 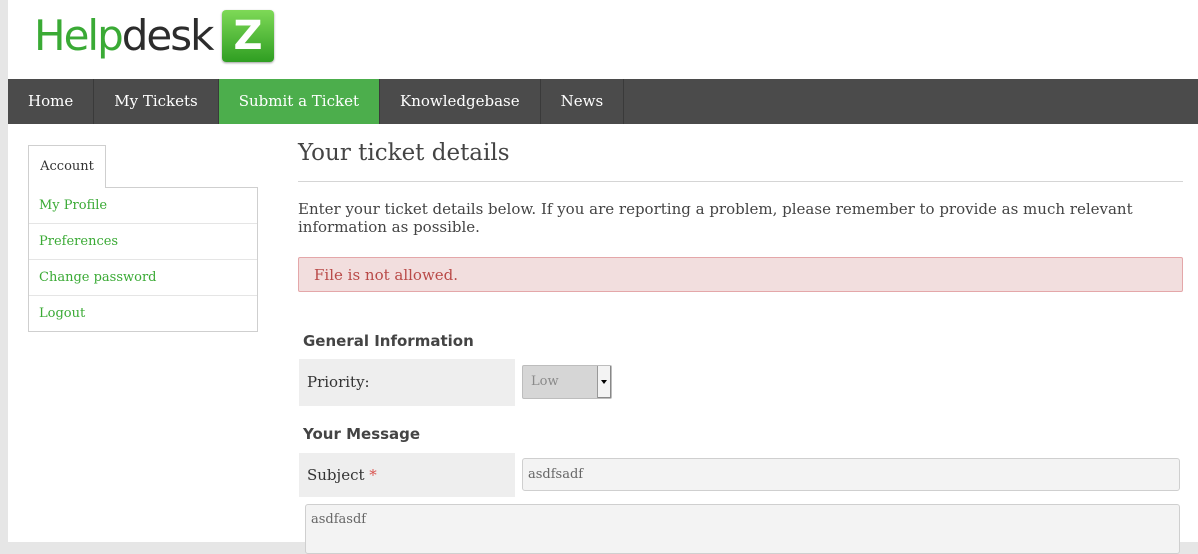 What do you see at coordinates (583, 101) in the screenshot?
I see `nav-news: News` at bounding box center [583, 101].